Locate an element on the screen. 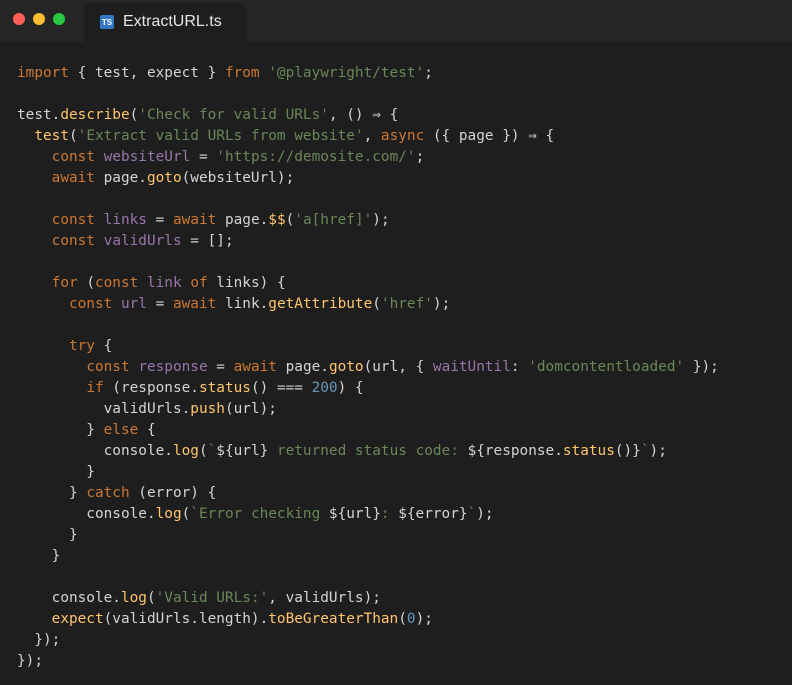  code-text: (websiteUrl); is located at coordinates (238, 178).